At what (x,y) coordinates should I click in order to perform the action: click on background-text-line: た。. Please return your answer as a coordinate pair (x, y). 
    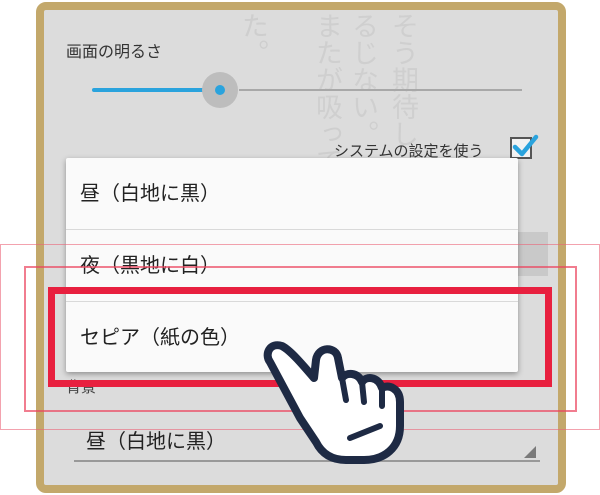
    Looking at the image, I should click on (252, 39).